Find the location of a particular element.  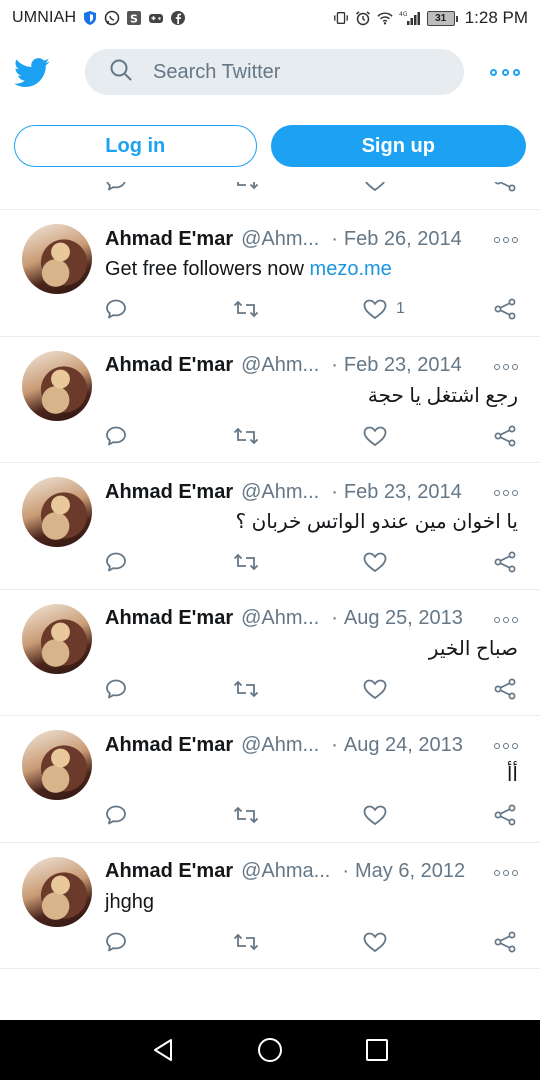

tweet-text: Get free followers now mezo.me is located at coordinates (311, 269).